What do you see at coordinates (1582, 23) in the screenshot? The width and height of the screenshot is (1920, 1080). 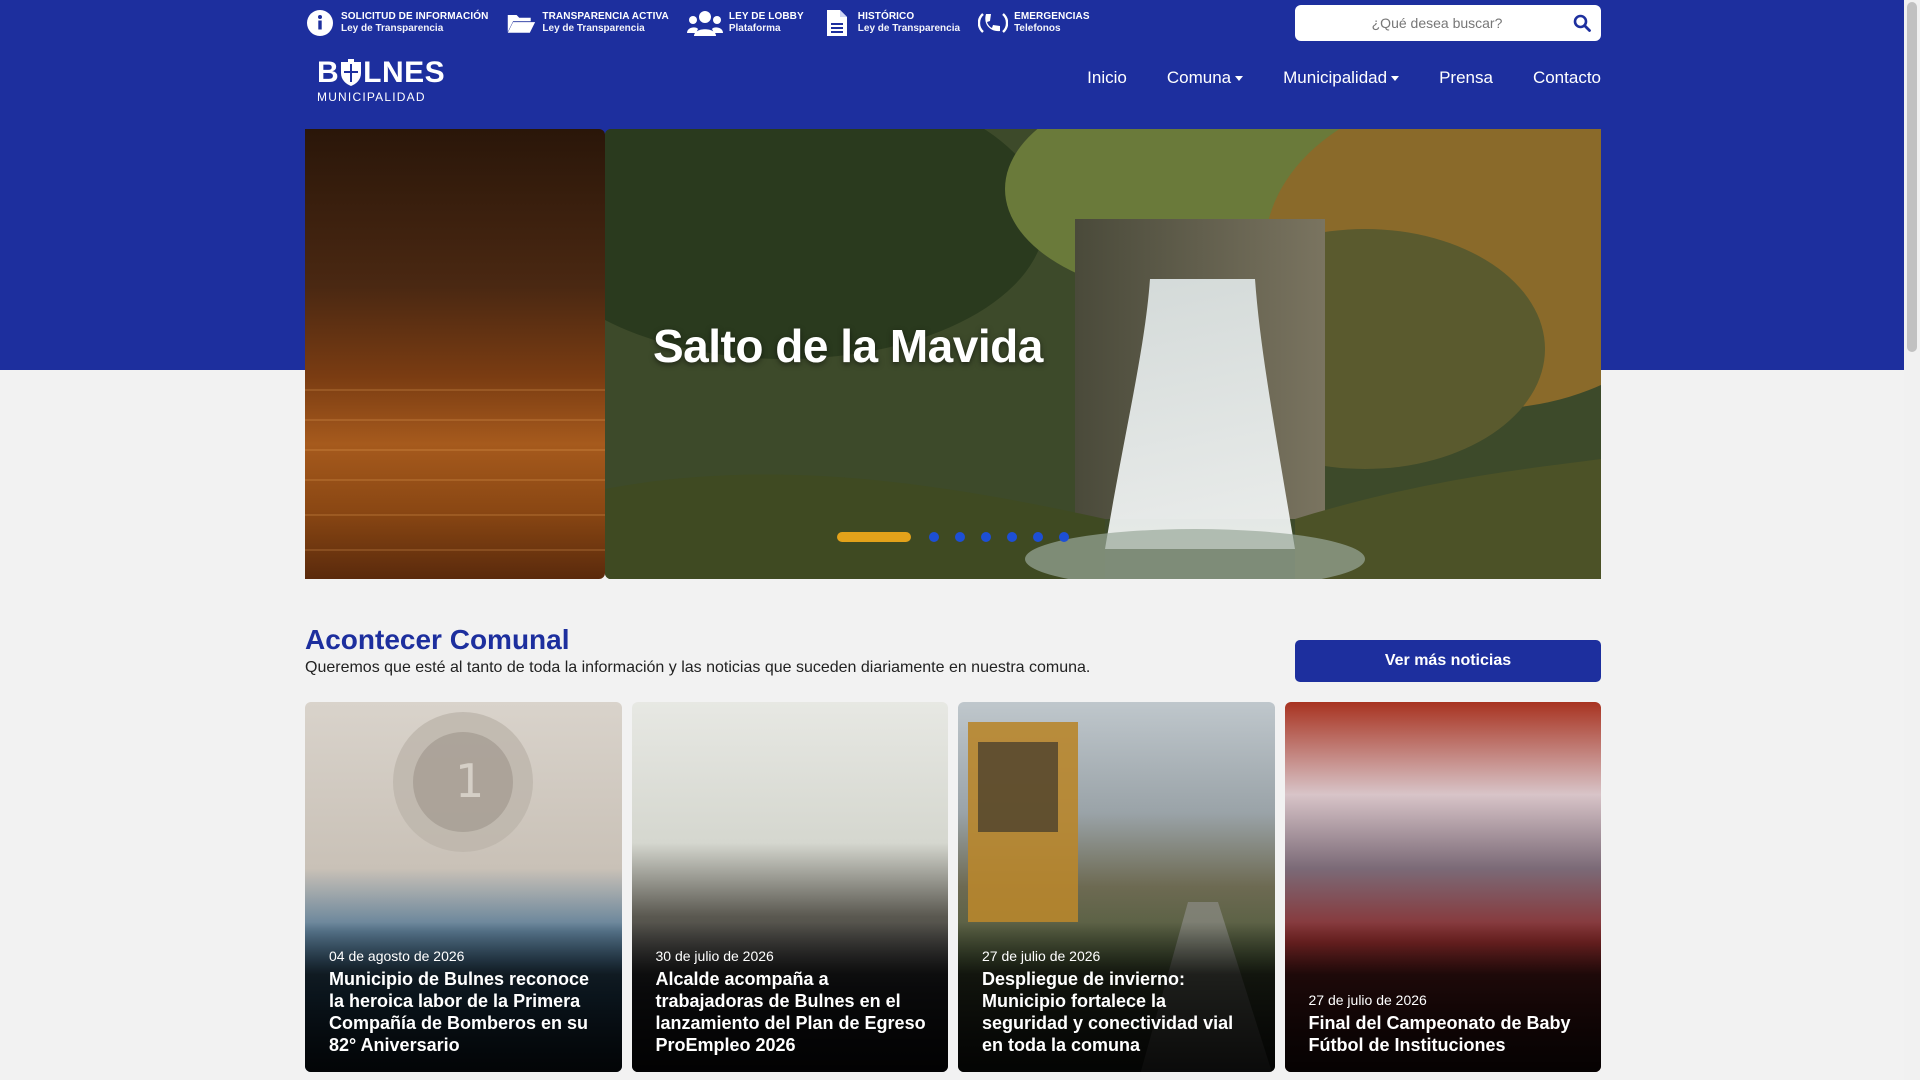 I see `search-icon` at bounding box center [1582, 23].